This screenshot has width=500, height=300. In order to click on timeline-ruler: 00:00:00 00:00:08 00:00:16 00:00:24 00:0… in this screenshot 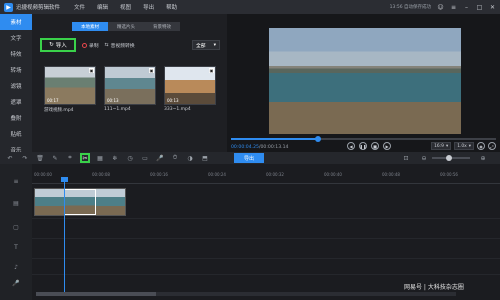, I will do `click(266, 178)`.